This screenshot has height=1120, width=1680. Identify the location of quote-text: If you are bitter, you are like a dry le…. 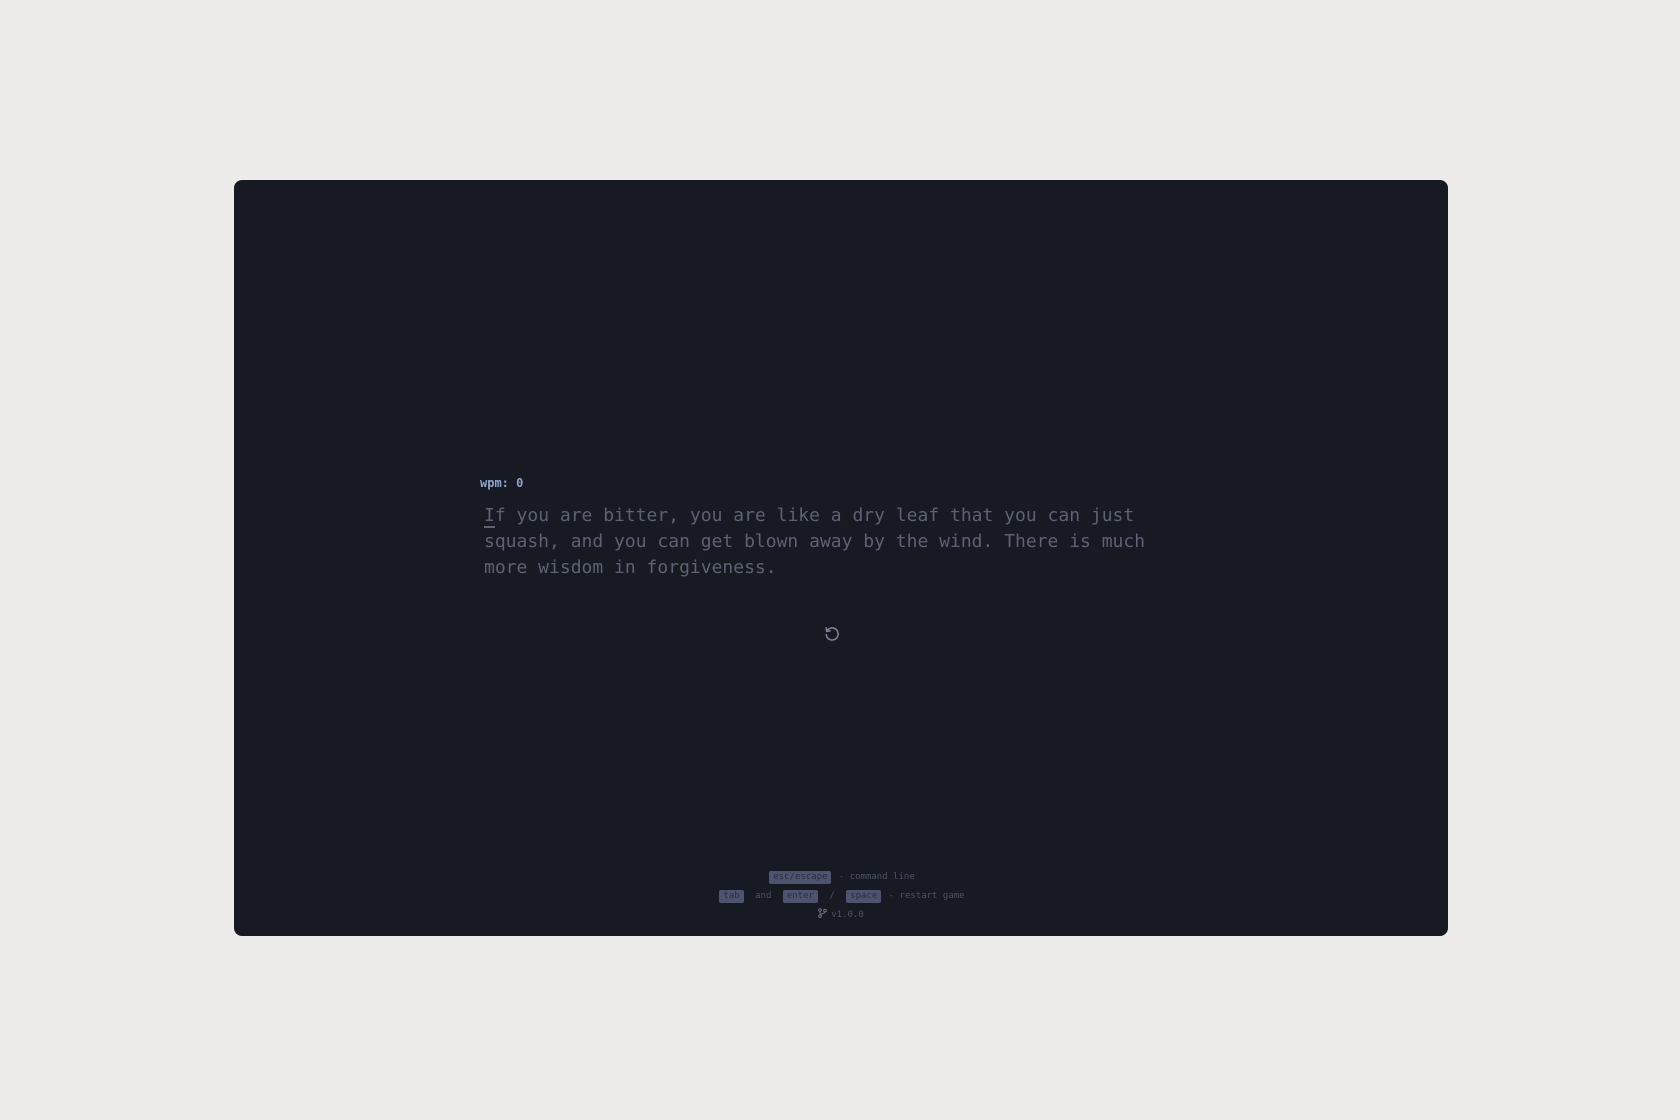
(824, 542).